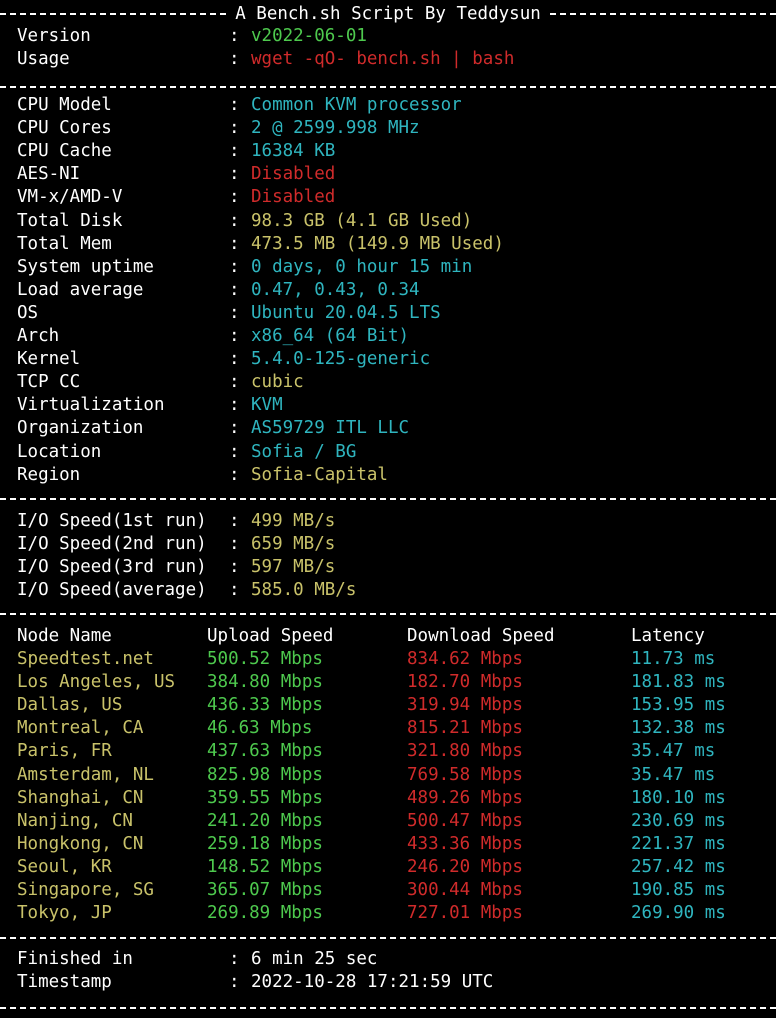 Image resolution: width=776 pixels, height=1018 pixels. Describe the element at coordinates (80, 289) in the screenshot. I see `system-key: Load average` at that location.